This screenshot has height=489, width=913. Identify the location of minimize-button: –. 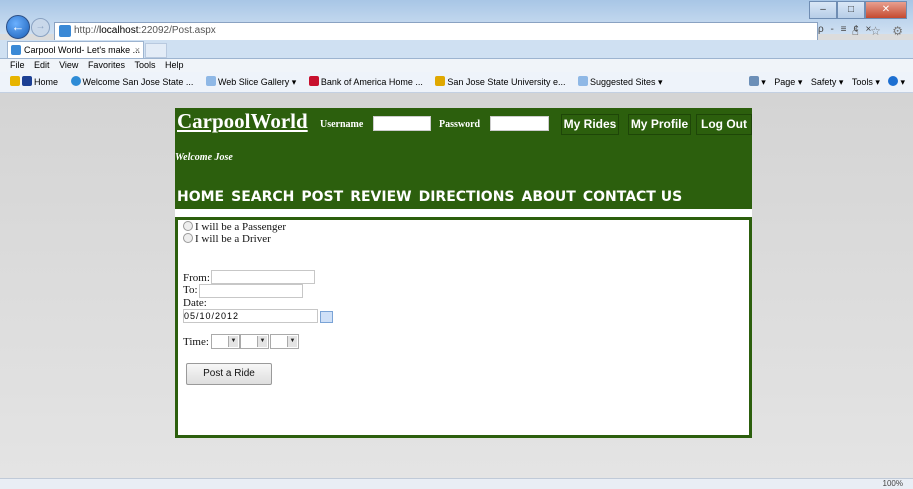
(823, 10).